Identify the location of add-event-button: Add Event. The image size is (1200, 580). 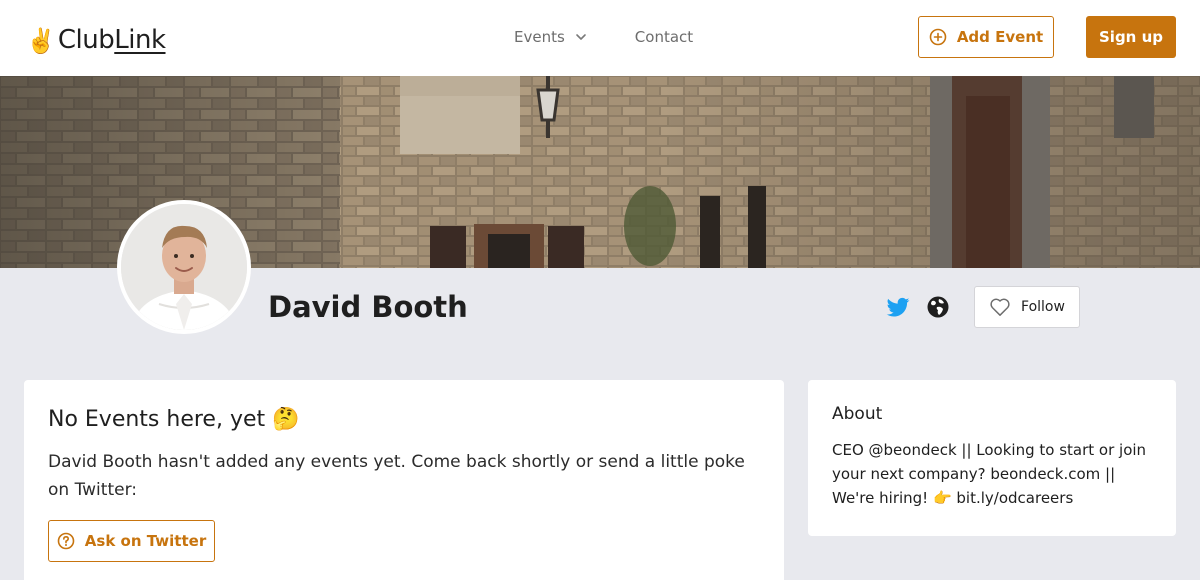
(986, 37).